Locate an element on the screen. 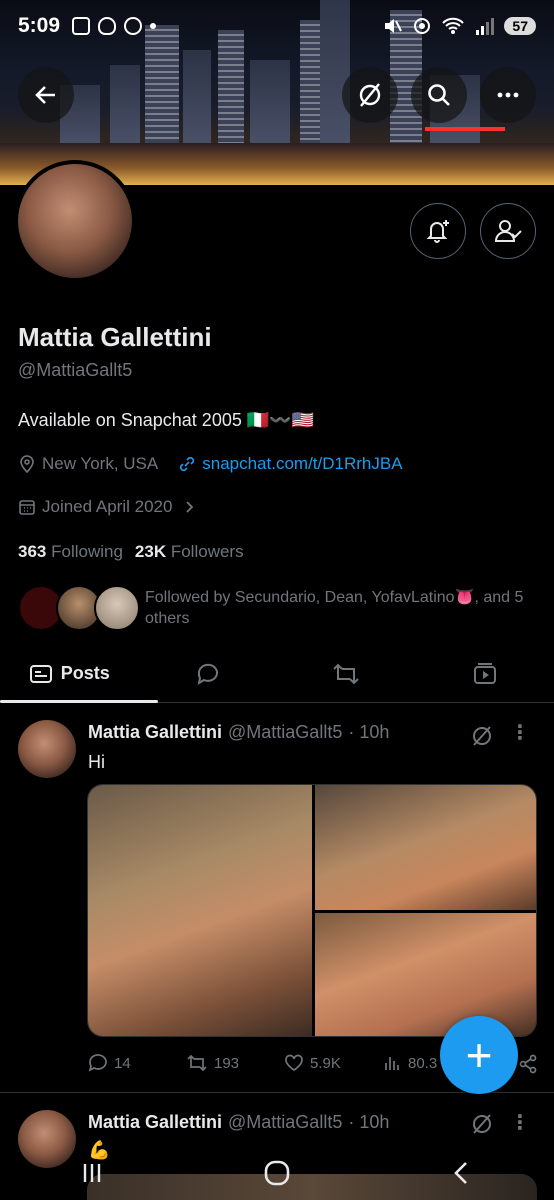 This screenshot has width=554, height=1200. media-icon is located at coordinates (484, 673).